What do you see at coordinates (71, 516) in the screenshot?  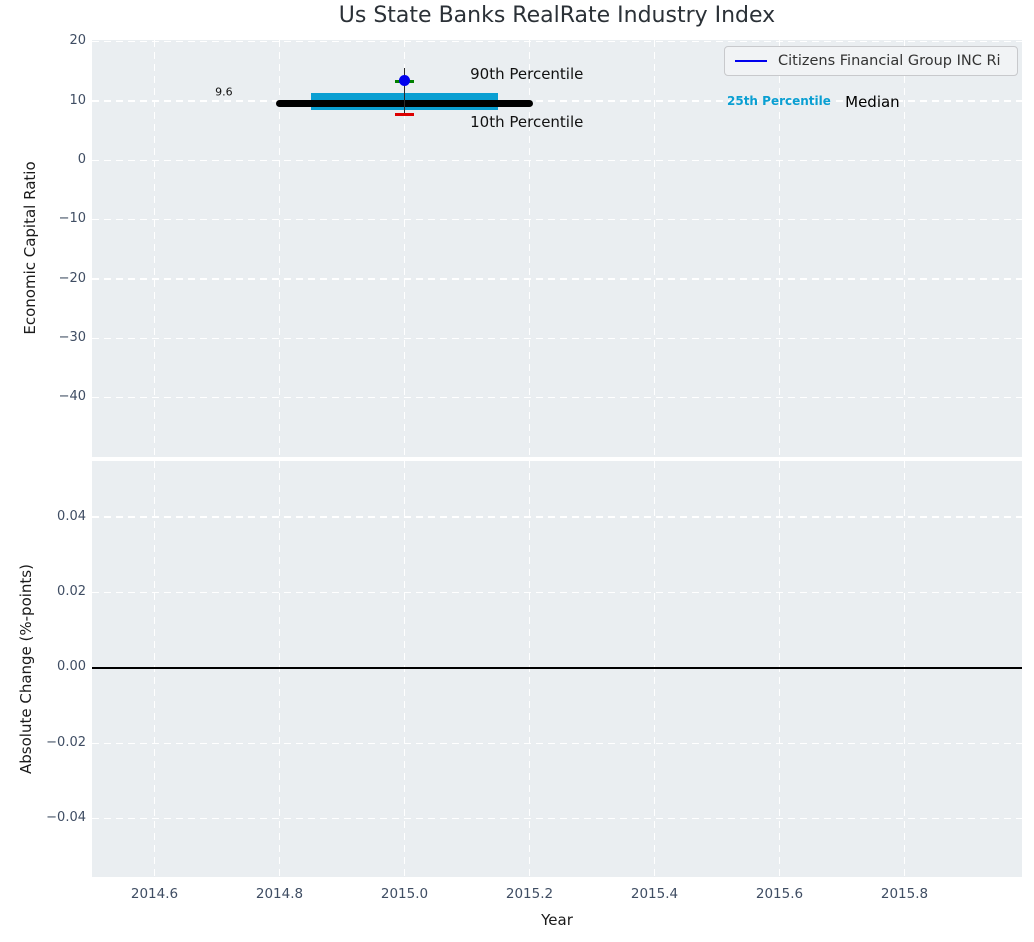 I see `y-tick-label: 0.04` at bounding box center [71, 516].